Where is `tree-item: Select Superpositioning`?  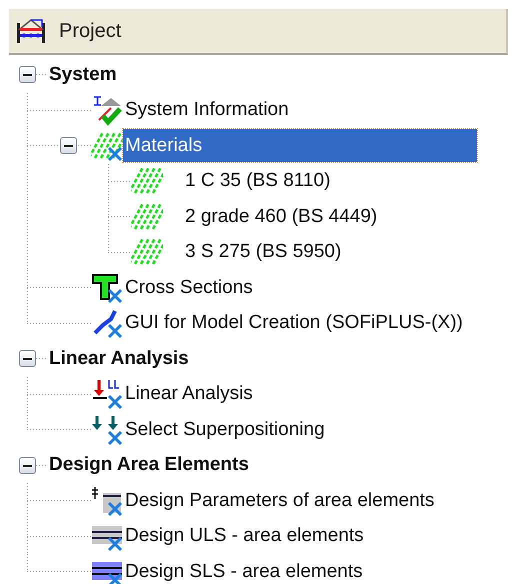
tree-item: Select Superpositioning is located at coordinates (225, 429).